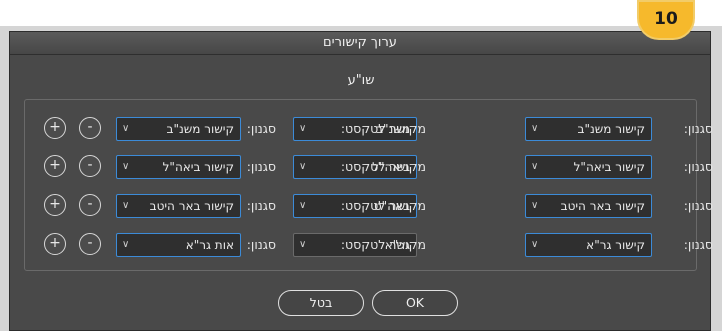 The height and width of the screenshot is (331, 722). I want to click on section-title: שו"ע, so click(361, 80).